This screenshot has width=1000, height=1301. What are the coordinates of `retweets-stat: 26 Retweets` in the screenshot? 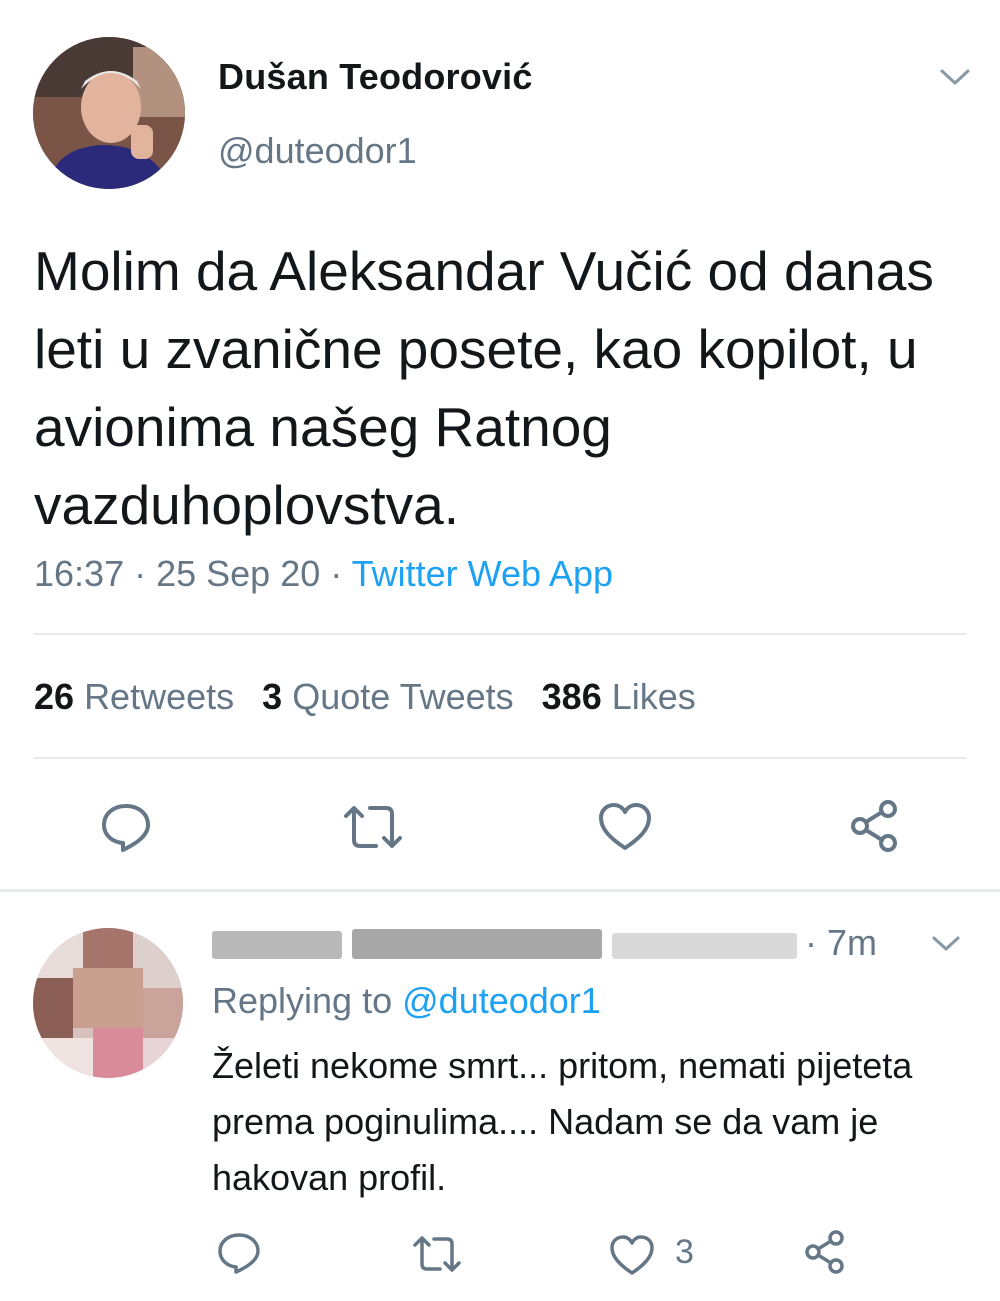 It's located at (134, 696).